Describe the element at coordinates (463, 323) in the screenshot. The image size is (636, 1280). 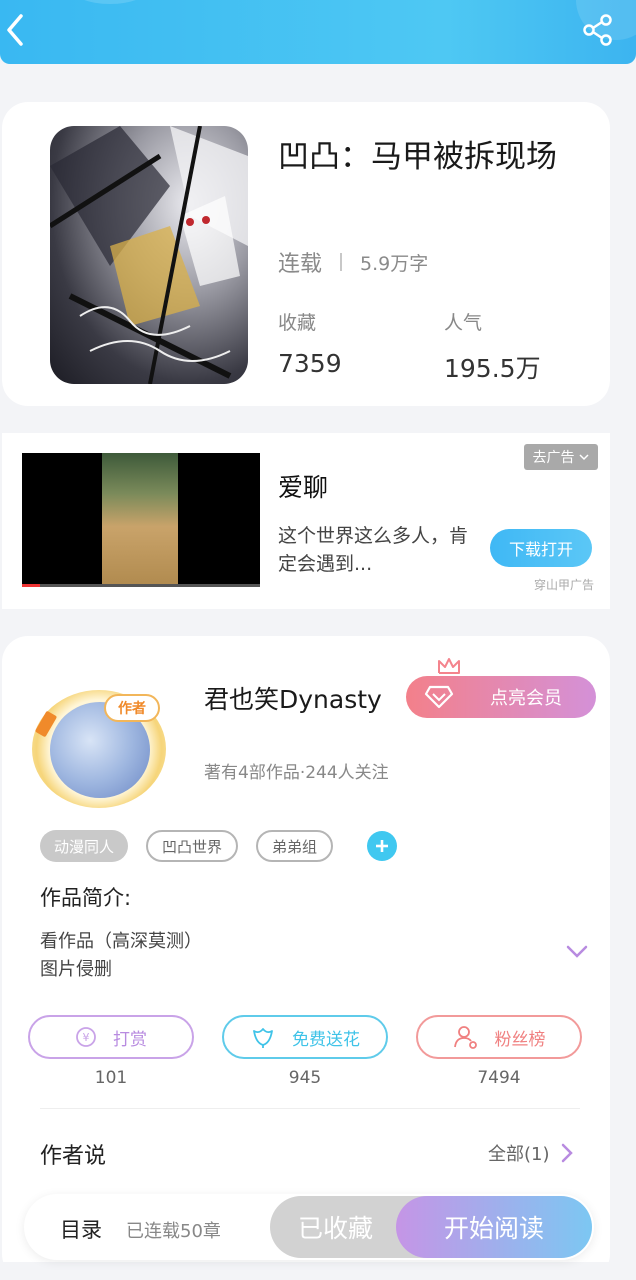
I see `stat-label: 人气` at that location.